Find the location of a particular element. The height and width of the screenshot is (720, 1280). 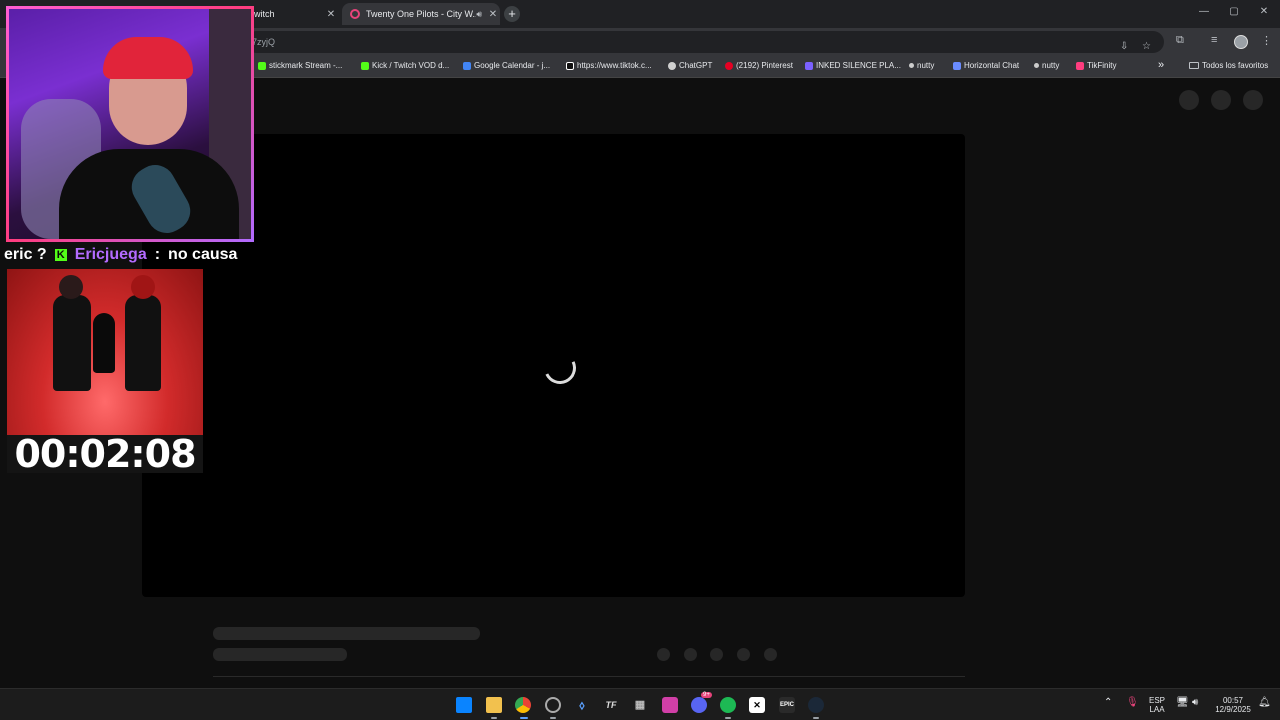

album-figure-left-head is located at coordinates (71, 287).